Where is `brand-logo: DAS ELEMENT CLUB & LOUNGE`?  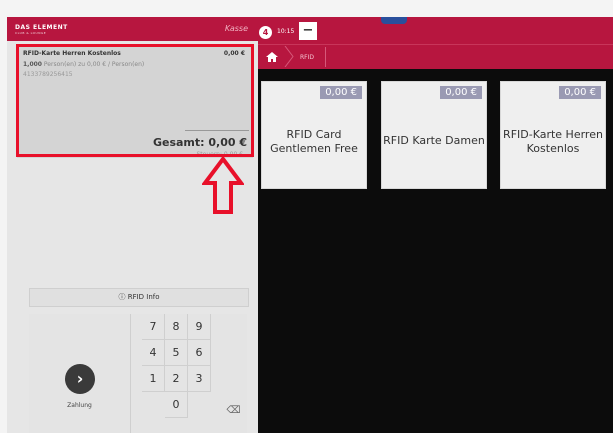
brand-logo: DAS ELEMENT CLUB & LOUNGE is located at coordinates (41, 29).